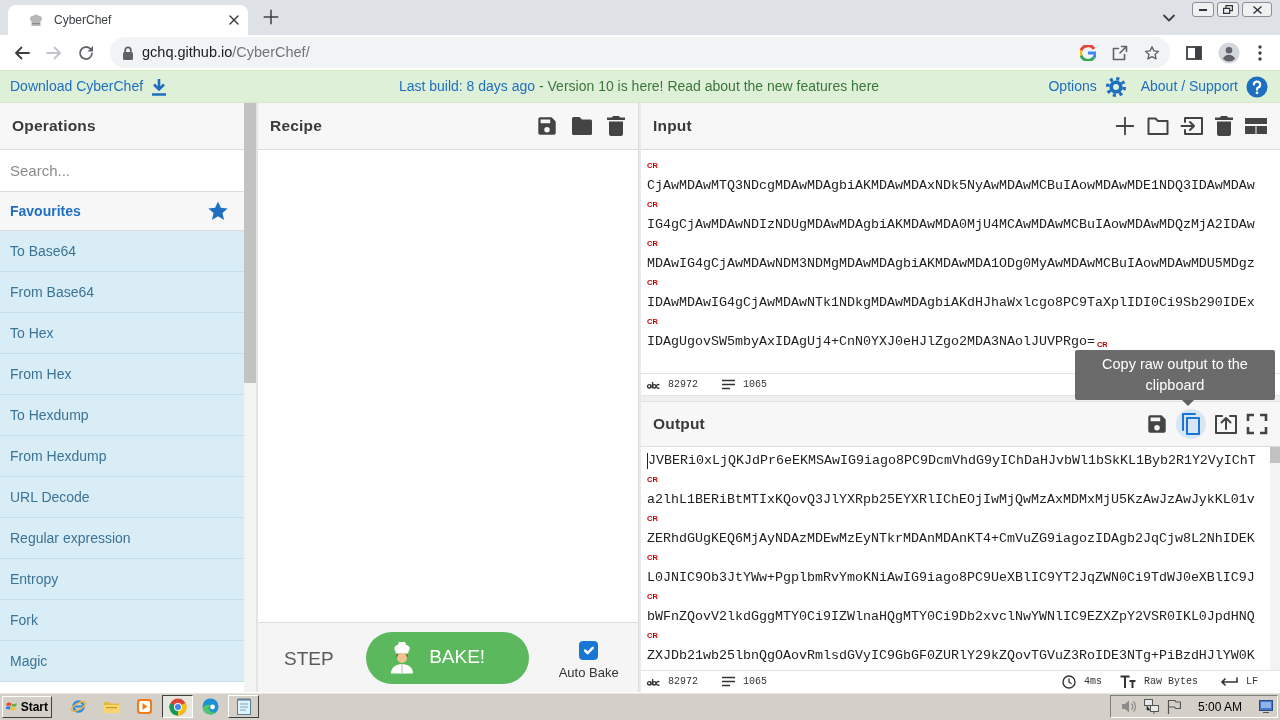 The height and width of the screenshot is (720, 1280). Describe the element at coordinates (122, 579) in the screenshot. I see `operation-item: Entropy` at that location.